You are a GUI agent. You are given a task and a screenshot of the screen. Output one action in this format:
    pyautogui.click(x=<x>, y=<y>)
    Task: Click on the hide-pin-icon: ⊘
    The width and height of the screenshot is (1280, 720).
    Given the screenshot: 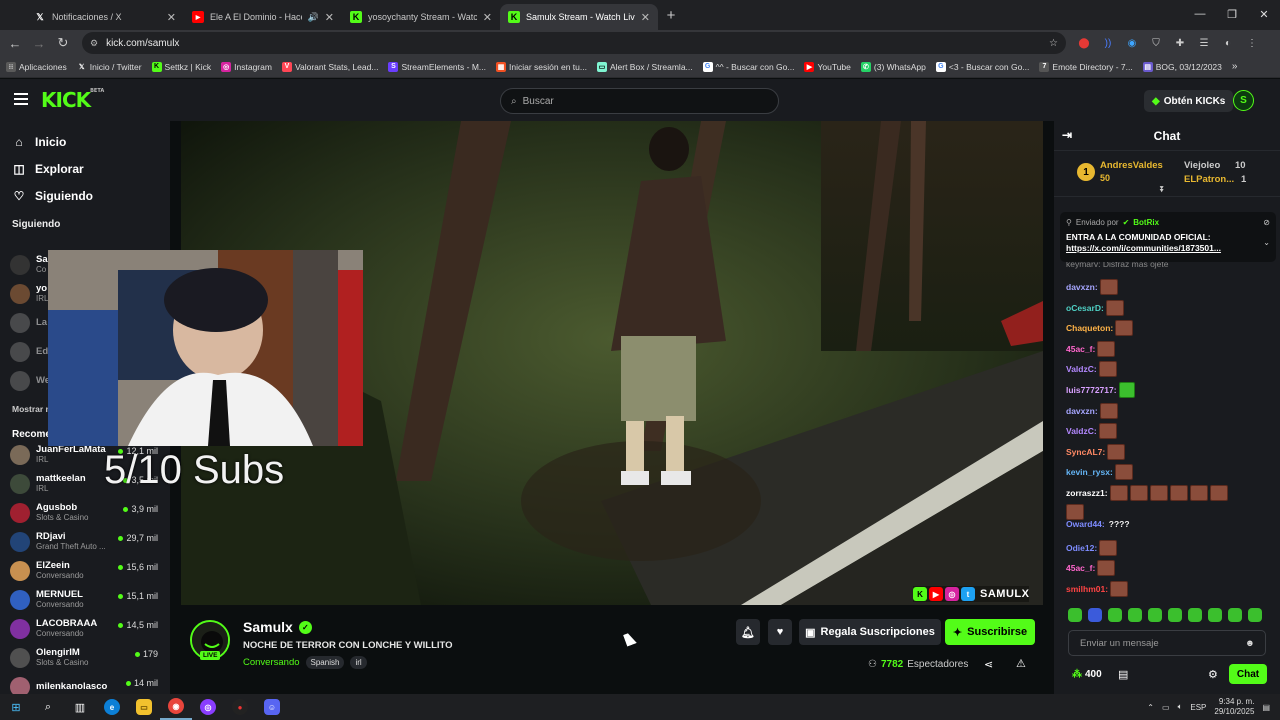 What is the action you would take?
    pyautogui.click(x=1266, y=222)
    